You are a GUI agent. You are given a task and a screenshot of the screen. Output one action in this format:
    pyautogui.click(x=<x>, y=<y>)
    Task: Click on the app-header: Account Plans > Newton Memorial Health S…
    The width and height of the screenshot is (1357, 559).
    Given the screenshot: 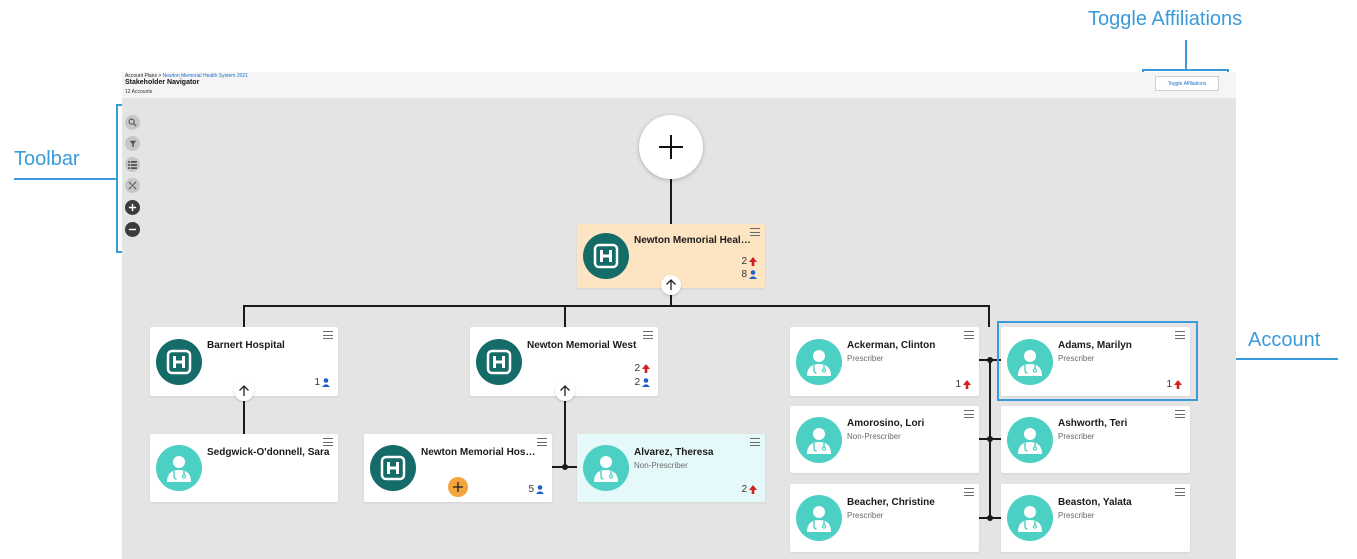 What is the action you would take?
    pyautogui.click(x=679, y=85)
    